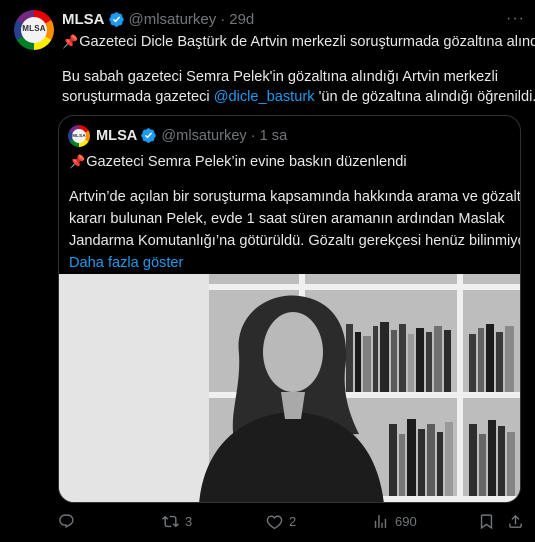 This screenshot has height=542, width=535. Describe the element at coordinates (173, 19) in the screenshot. I see `author-handle: @mlsaturkey` at that location.